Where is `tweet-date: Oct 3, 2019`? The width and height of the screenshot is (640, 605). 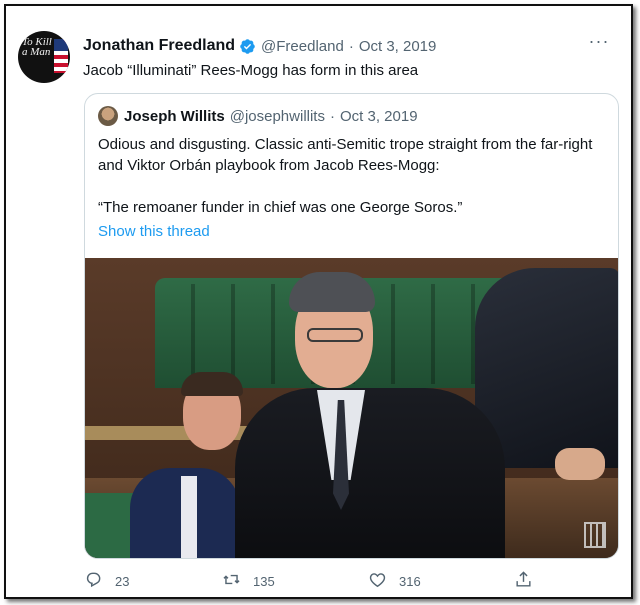 tweet-date: Oct 3, 2019 is located at coordinates (398, 46).